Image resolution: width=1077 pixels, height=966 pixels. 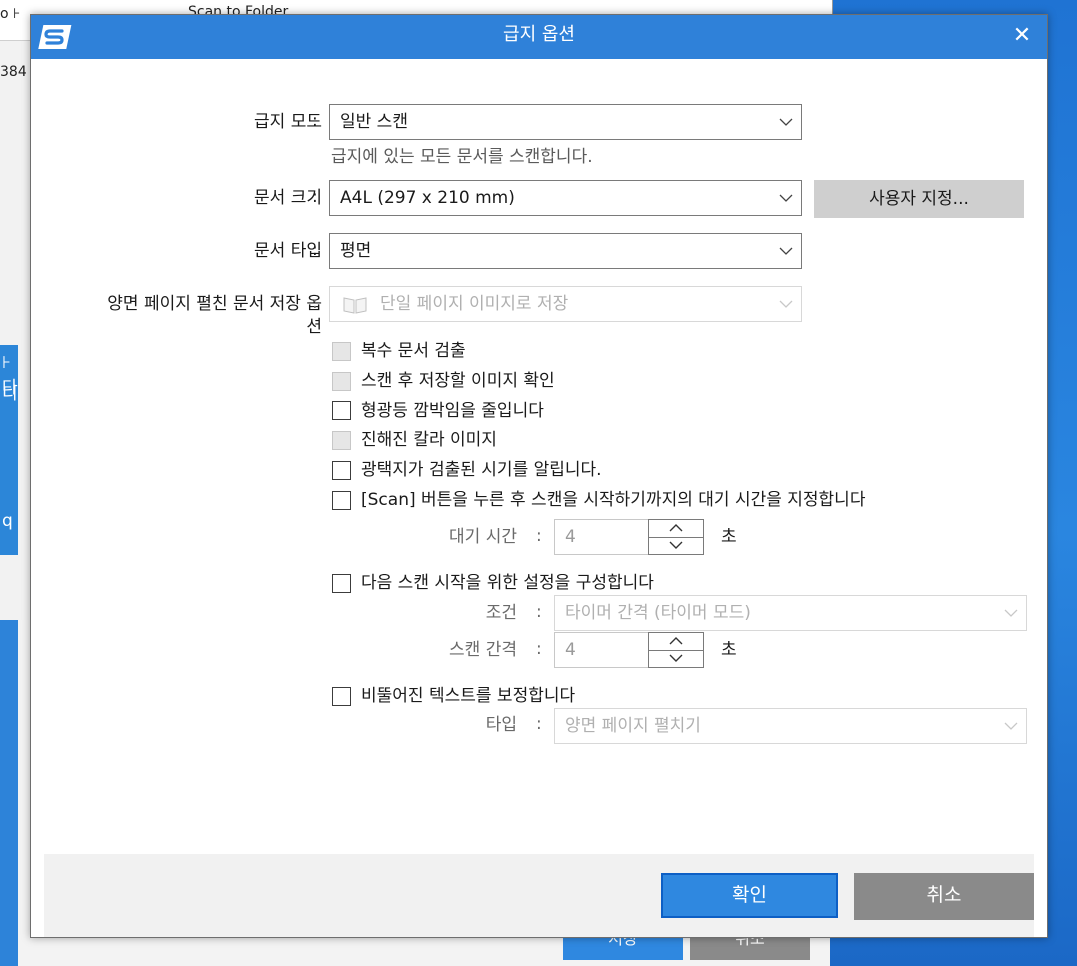 I want to click on multi-feed-checkbox, so click(x=341, y=351).